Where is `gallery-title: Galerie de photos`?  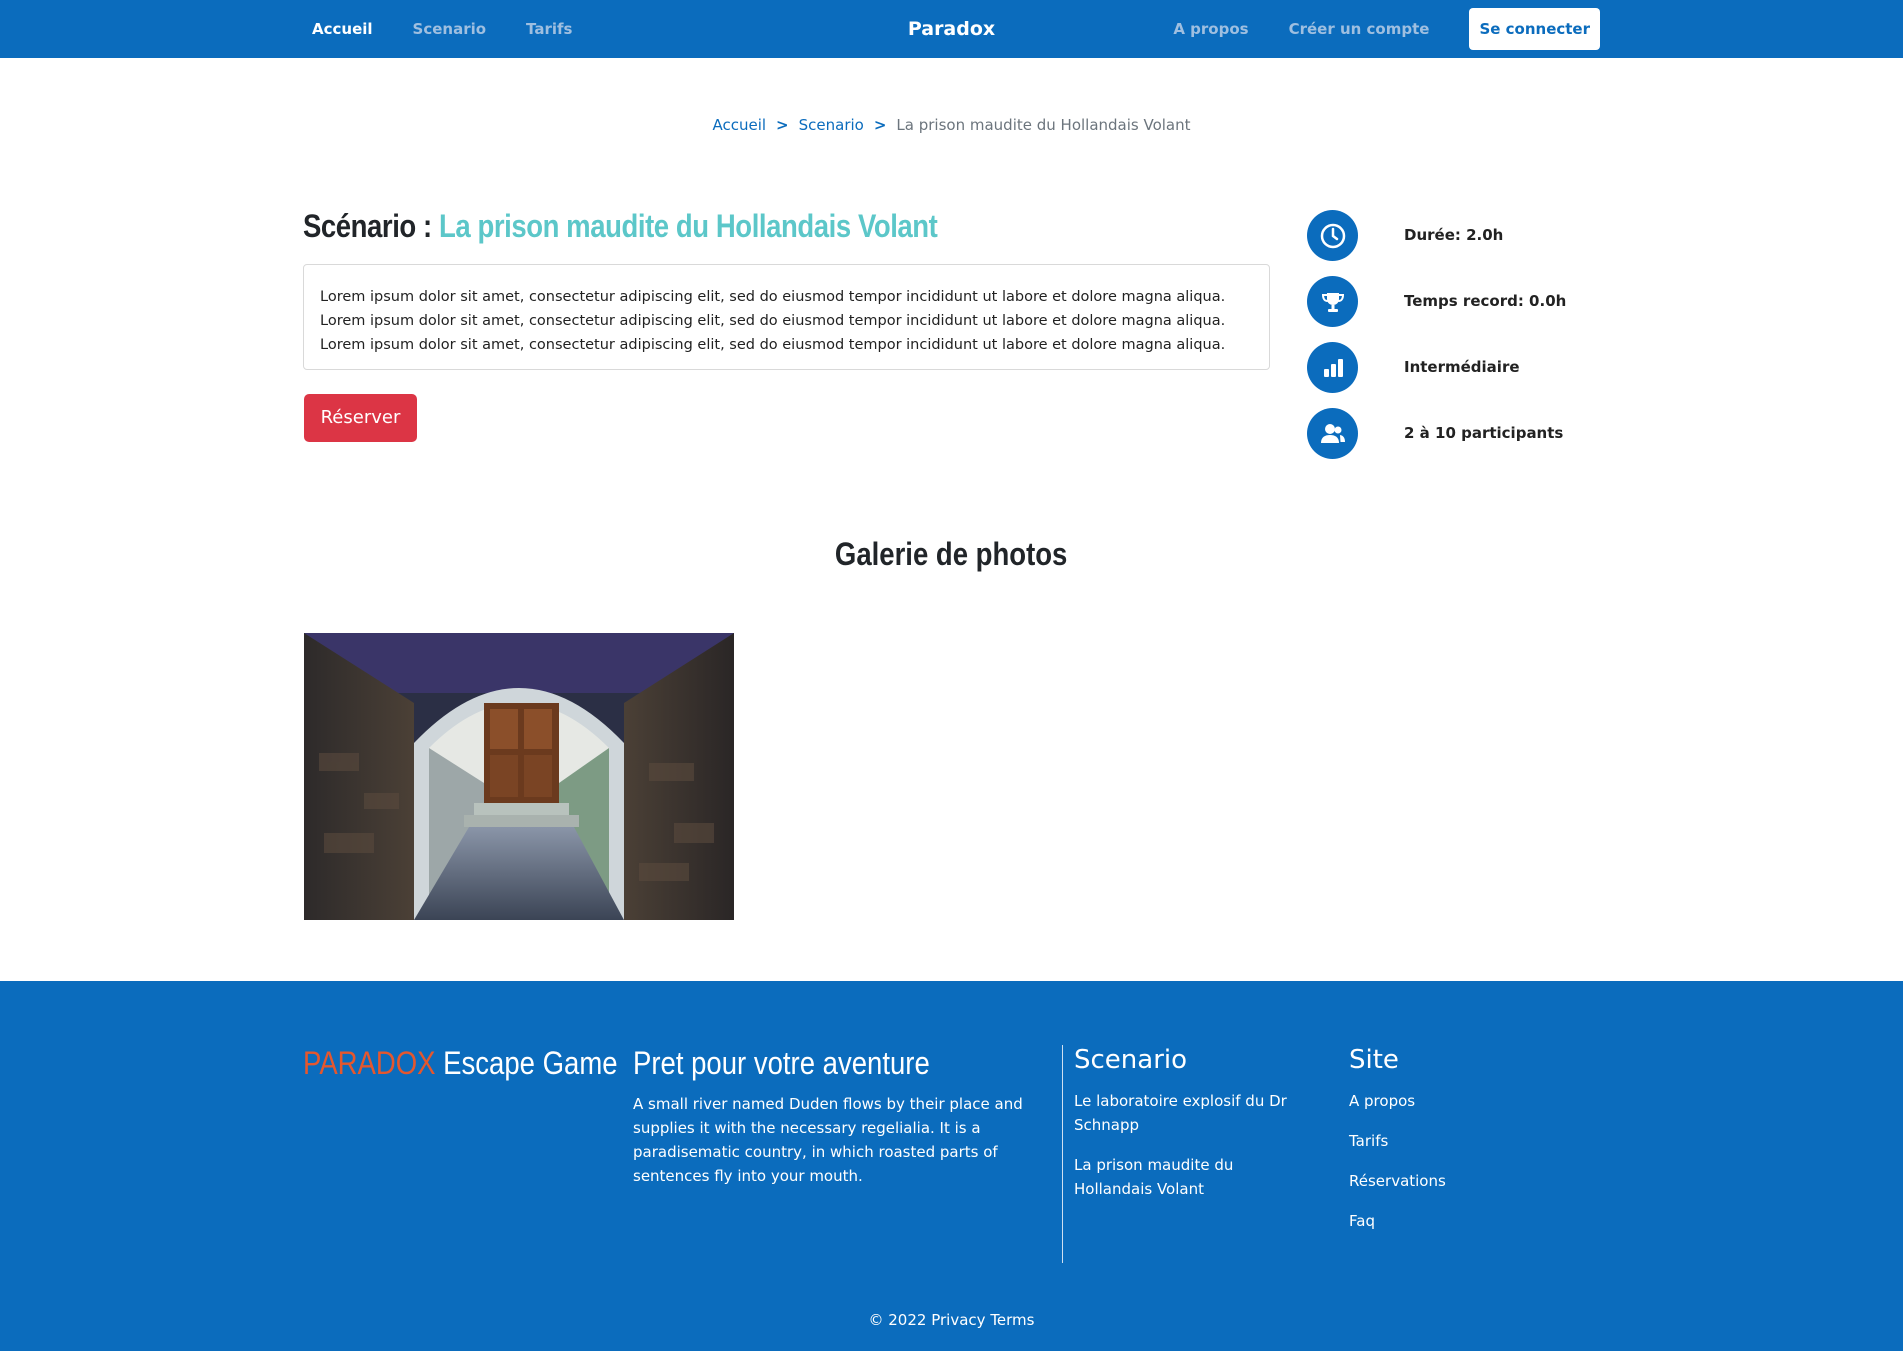
gallery-title: Galerie de photos is located at coordinates (951, 554).